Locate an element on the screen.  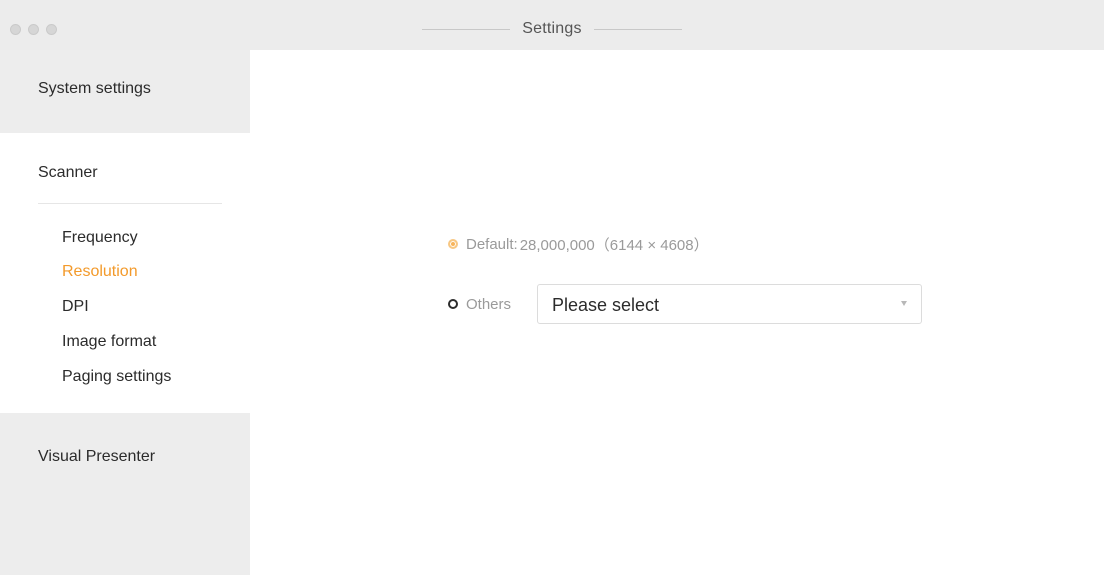
sidebar-item-image-format: Image format is located at coordinates (109, 342).